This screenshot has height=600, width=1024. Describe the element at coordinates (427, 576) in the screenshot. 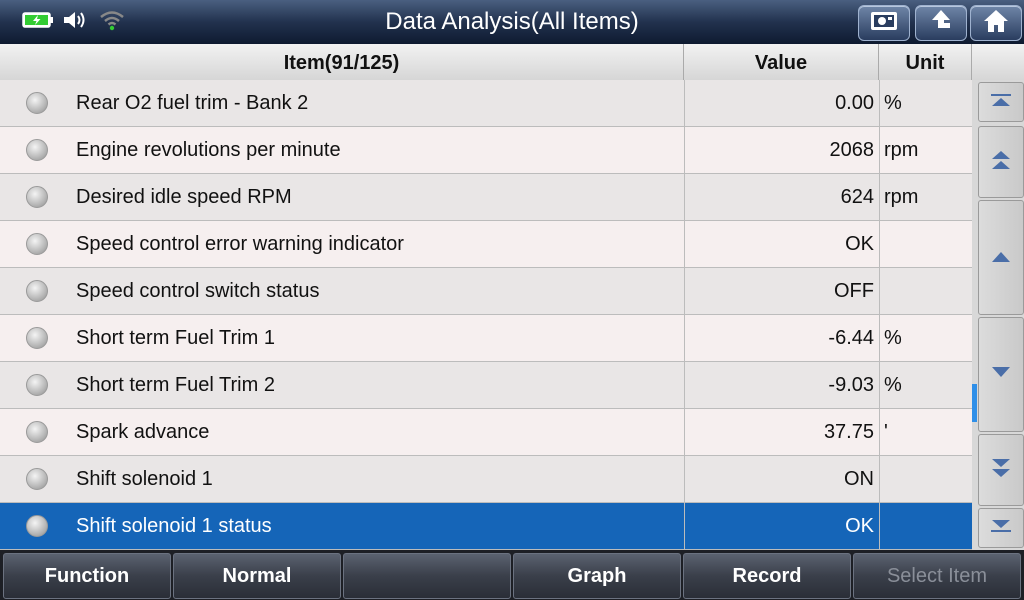

I see `empty-button` at that location.